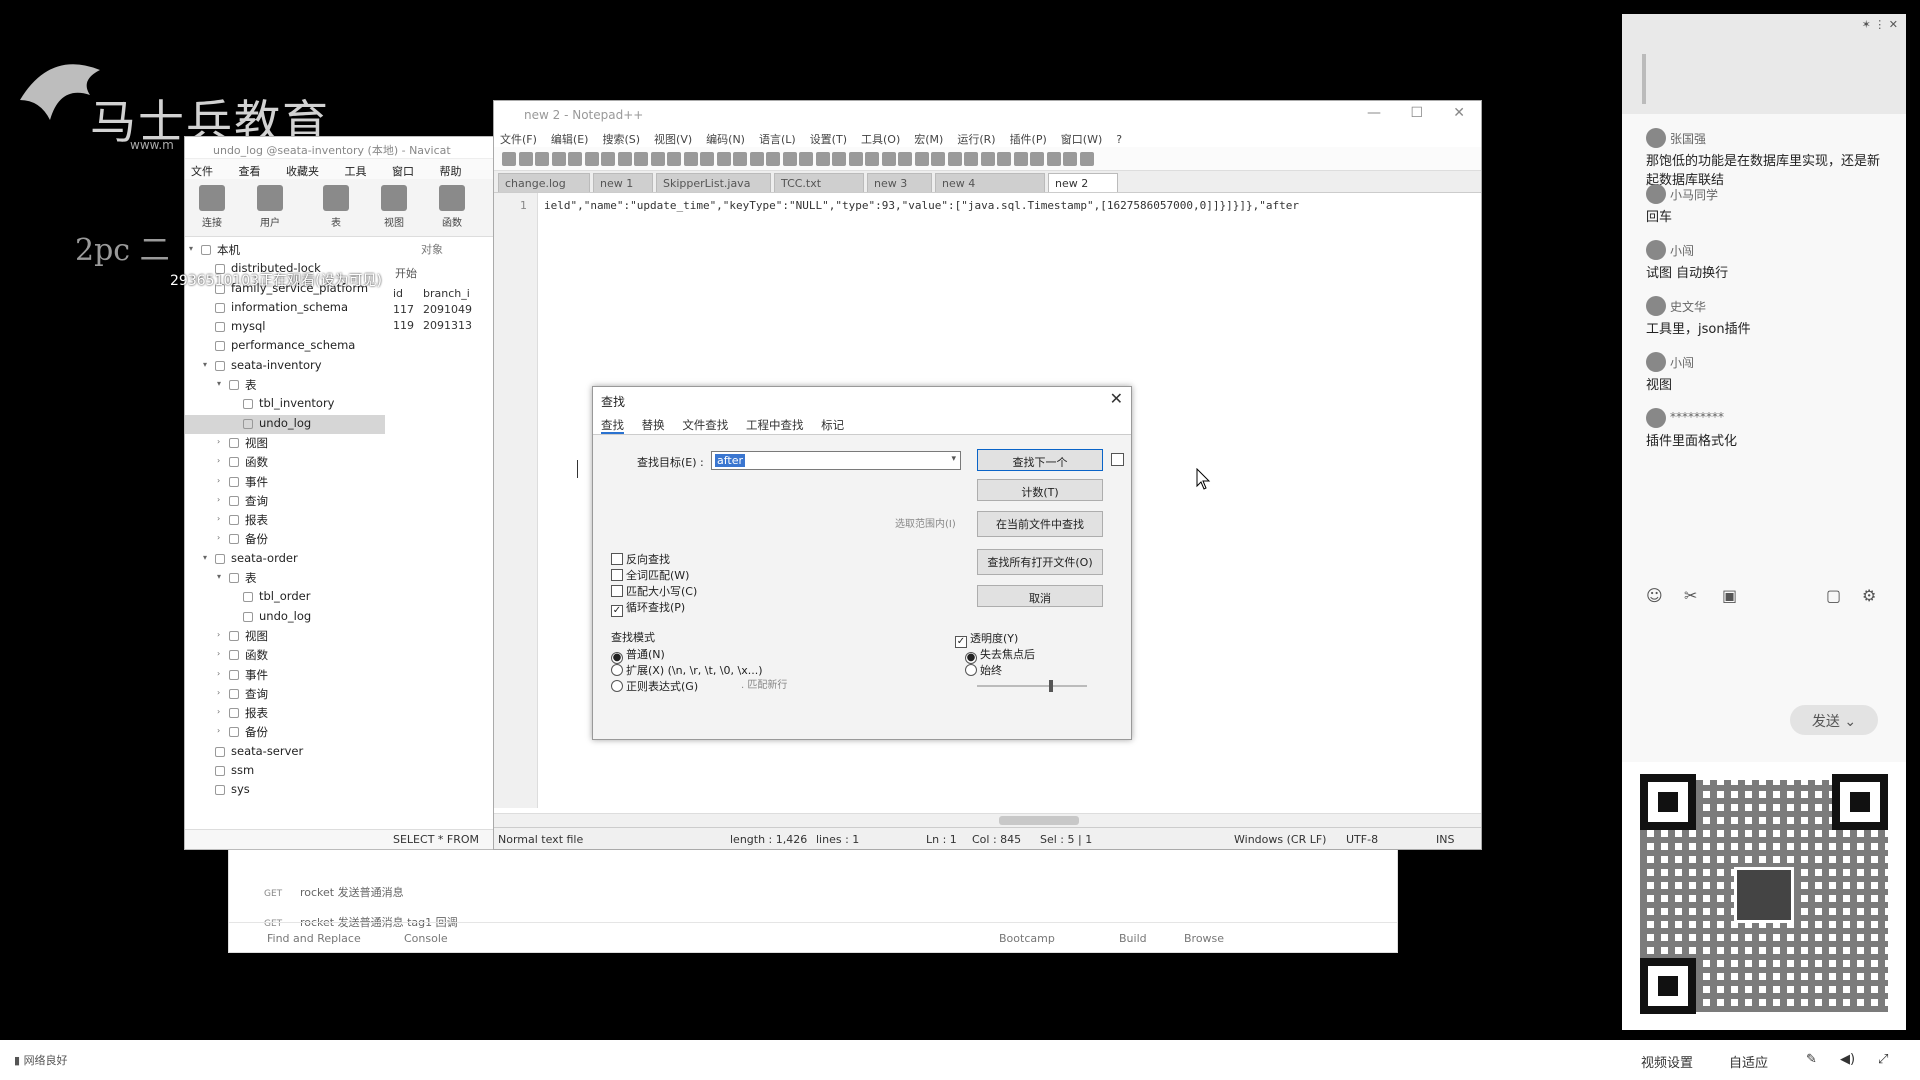 This screenshot has height=1080, width=1920. What do you see at coordinates (1040, 562) in the screenshot?
I see `find-all-open-button: 查找所有打开文件(O)` at bounding box center [1040, 562].